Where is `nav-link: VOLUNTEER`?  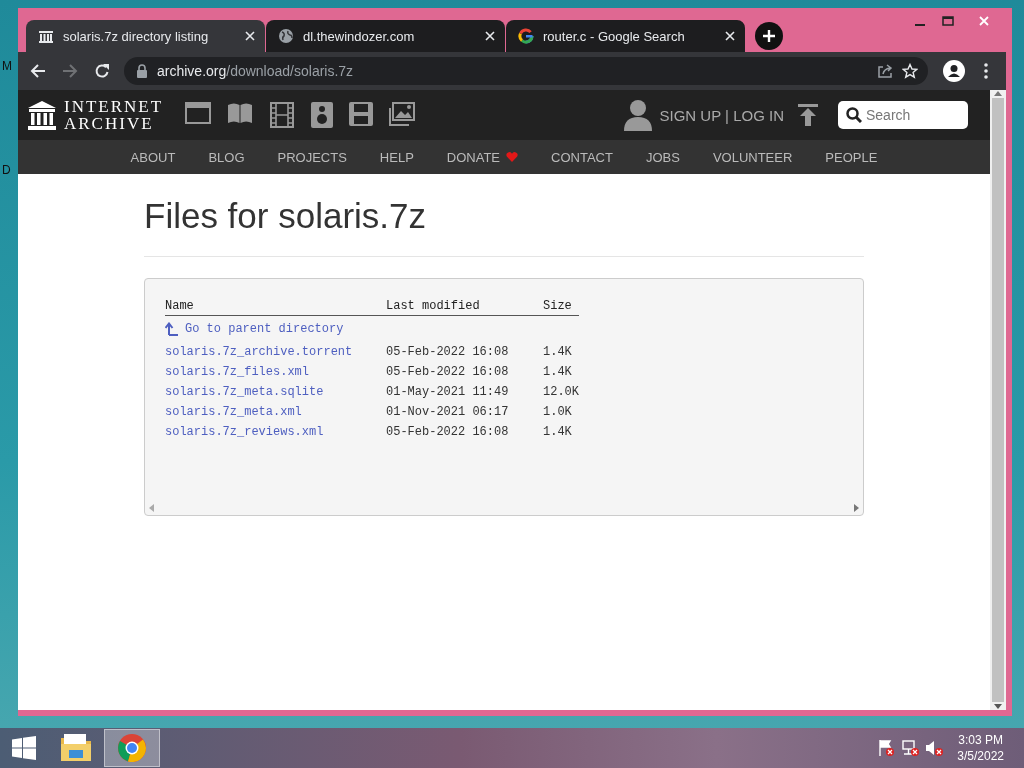 nav-link: VOLUNTEER is located at coordinates (752, 157).